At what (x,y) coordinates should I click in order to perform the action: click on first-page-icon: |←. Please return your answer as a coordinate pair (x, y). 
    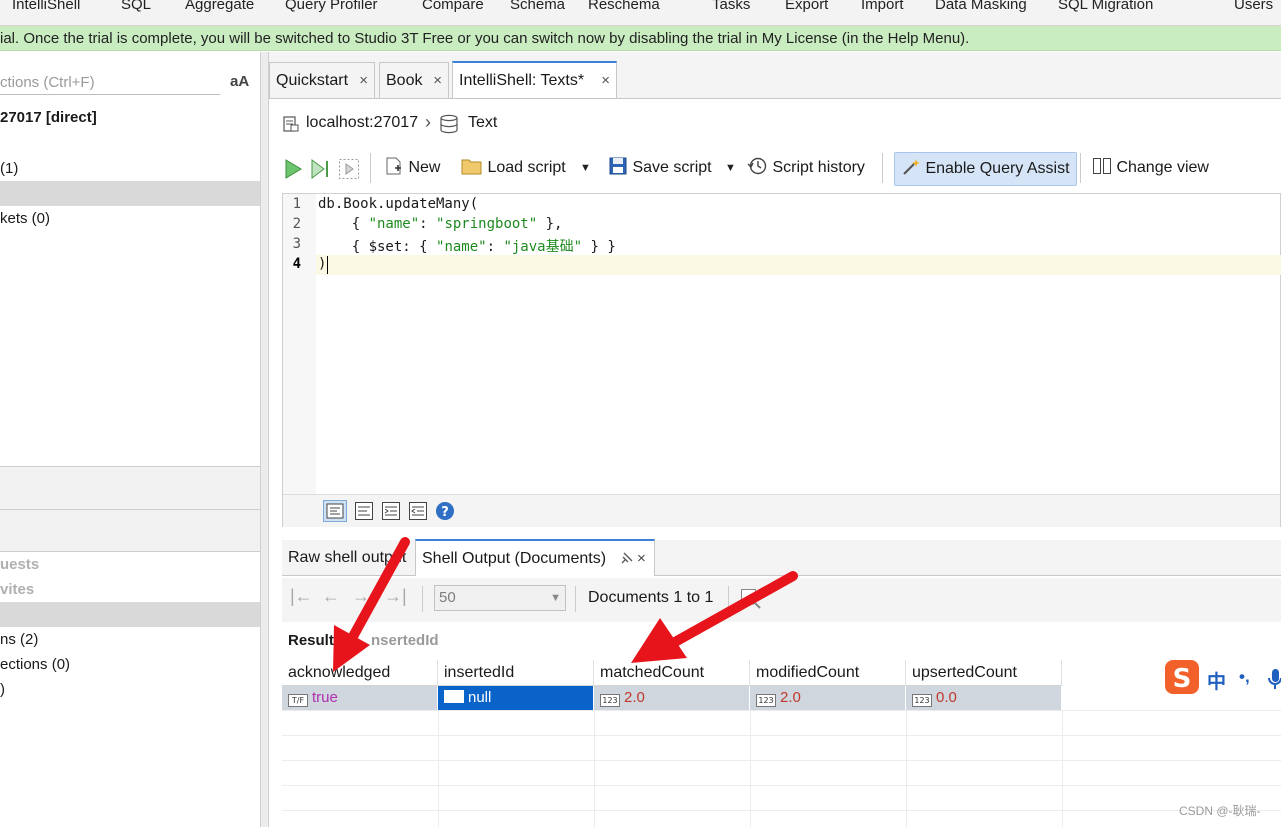
    Looking at the image, I should click on (301, 596).